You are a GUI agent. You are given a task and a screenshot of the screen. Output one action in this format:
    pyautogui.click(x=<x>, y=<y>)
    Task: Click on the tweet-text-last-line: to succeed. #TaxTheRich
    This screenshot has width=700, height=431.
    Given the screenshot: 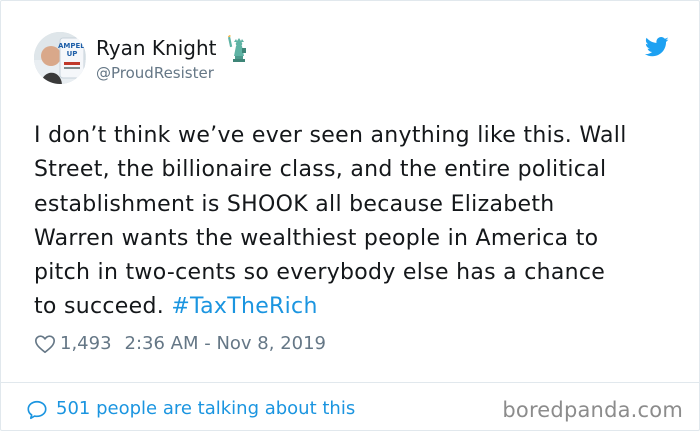 What is the action you would take?
    pyautogui.click(x=354, y=307)
    